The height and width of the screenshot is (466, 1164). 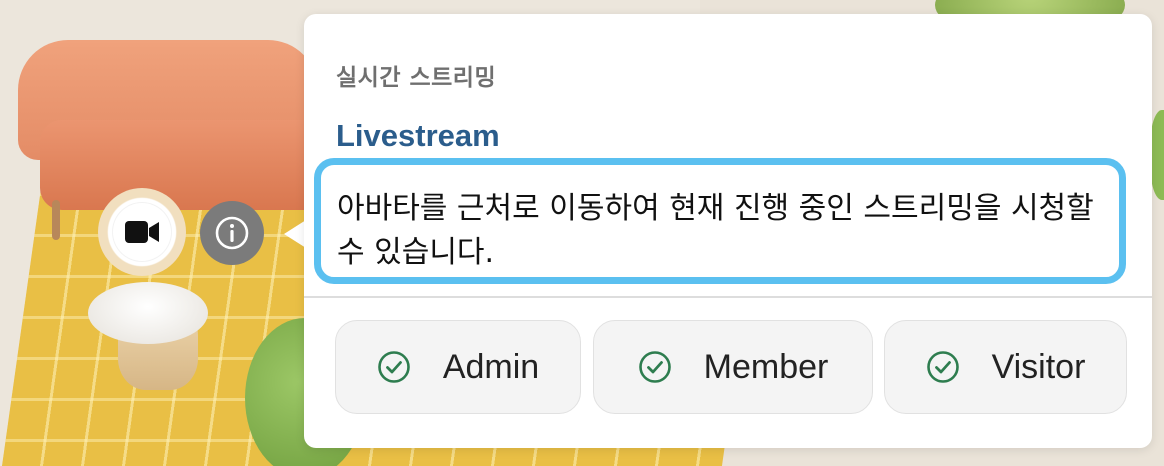 What do you see at coordinates (416, 78) in the screenshot?
I see `popover-subtitle: 실시간 스트리밍` at bounding box center [416, 78].